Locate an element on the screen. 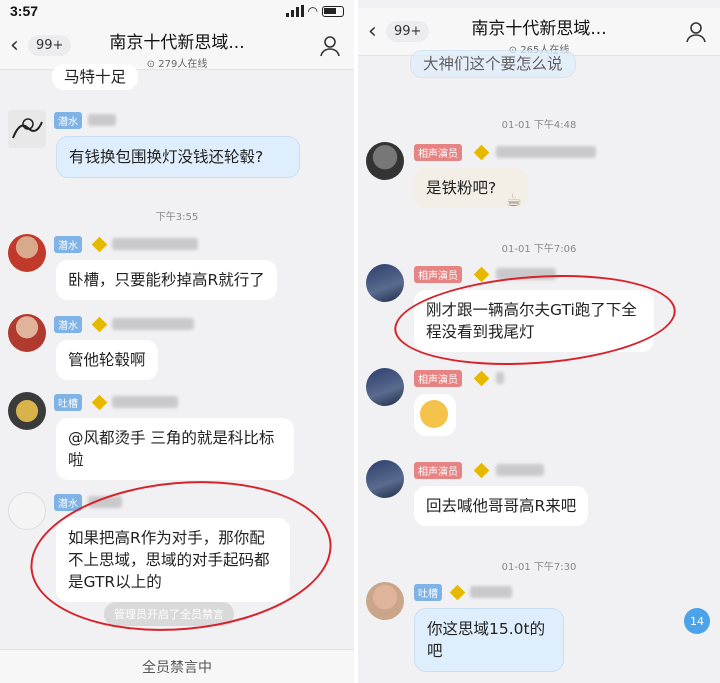 The height and width of the screenshot is (683, 720). signal-icon is located at coordinates (294, 11).